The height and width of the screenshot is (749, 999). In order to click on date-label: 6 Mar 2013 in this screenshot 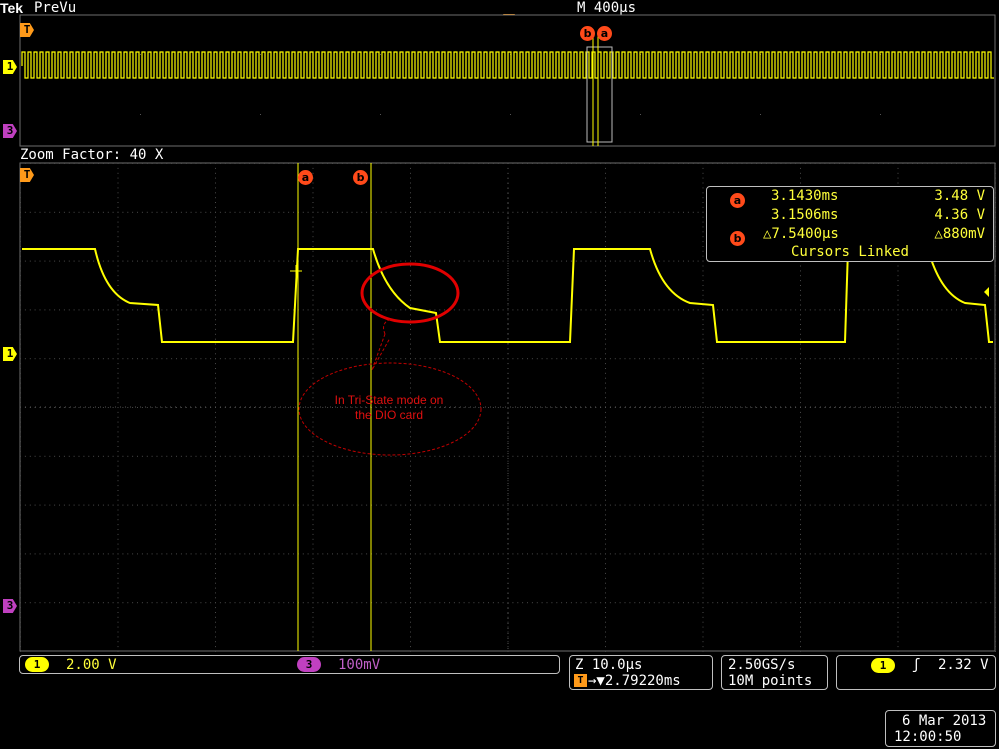, I will do `click(944, 721)`.